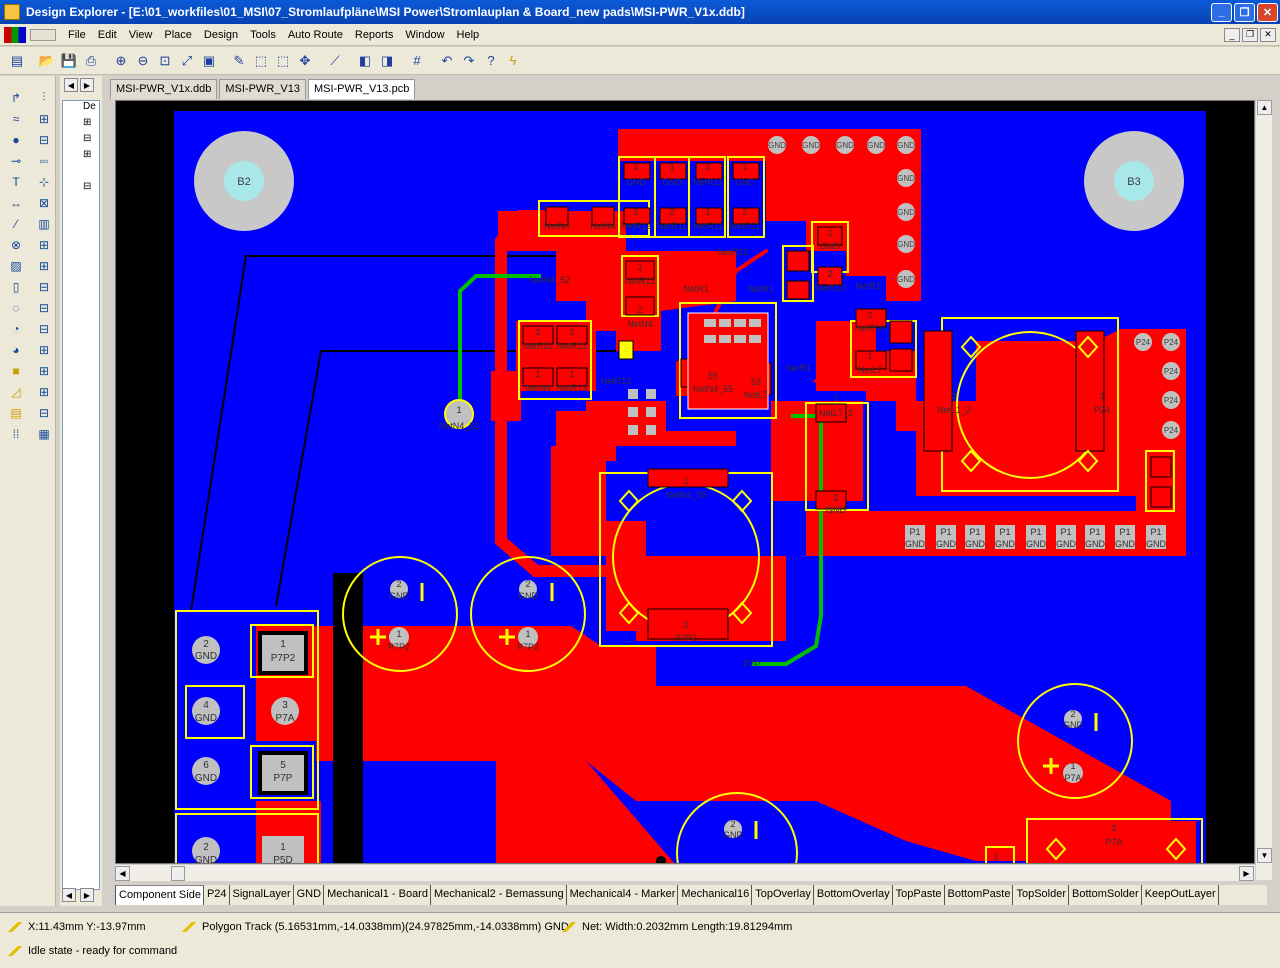 Image resolution: width=1280 pixels, height=968 pixels. I want to click on undo-icon: ↶, so click(447, 61).